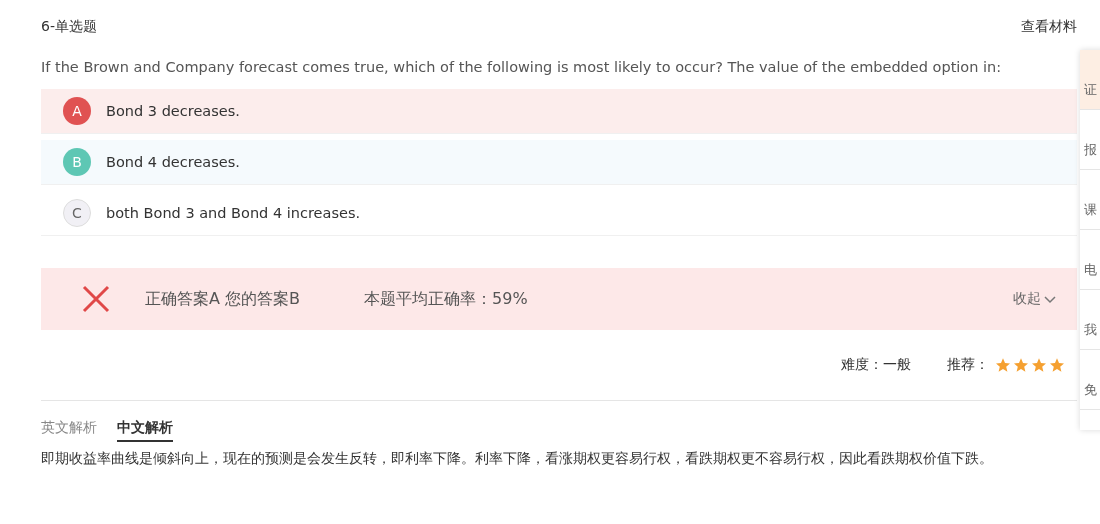 This screenshot has height=524, width=1100. Describe the element at coordinates (522, 67) in the screenshot. I see `question-text: If the Brown and Company forecast comes true, which of the following is most likely to occur? The value of the embedded option in:` at that location.